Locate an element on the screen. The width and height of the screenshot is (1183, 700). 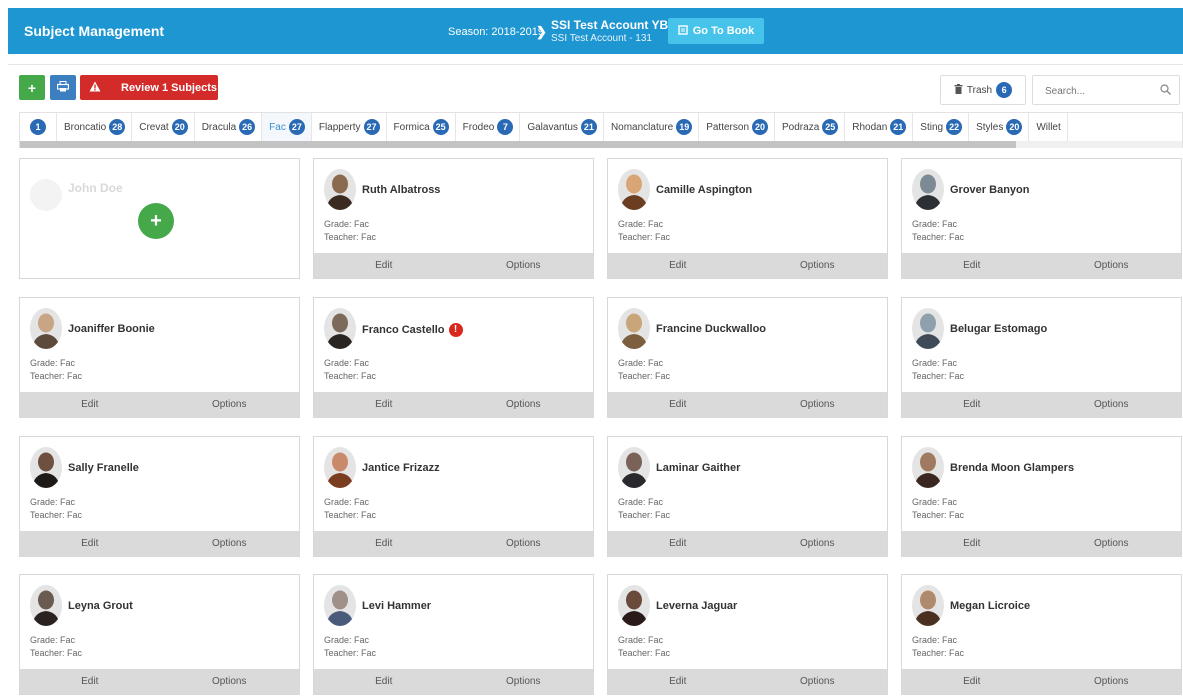
tab-crevat: Crevat 20 is located at coordinates (163, 127).